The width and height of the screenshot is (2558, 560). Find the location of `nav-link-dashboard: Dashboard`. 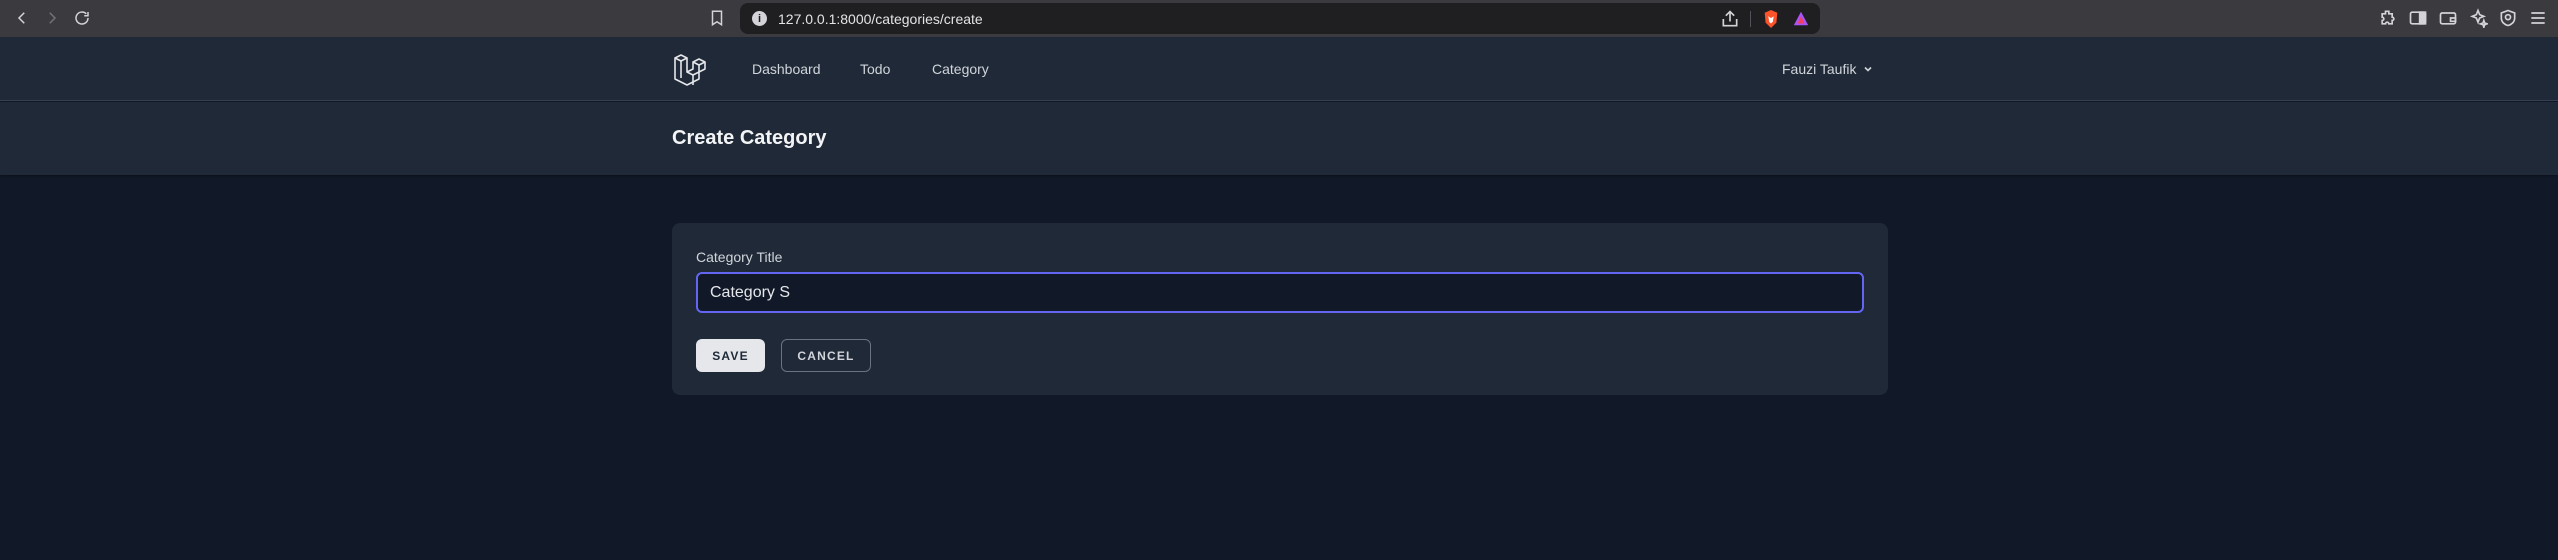

nav-link-dashboard: Dashboard is located at coordinates (786, 69).